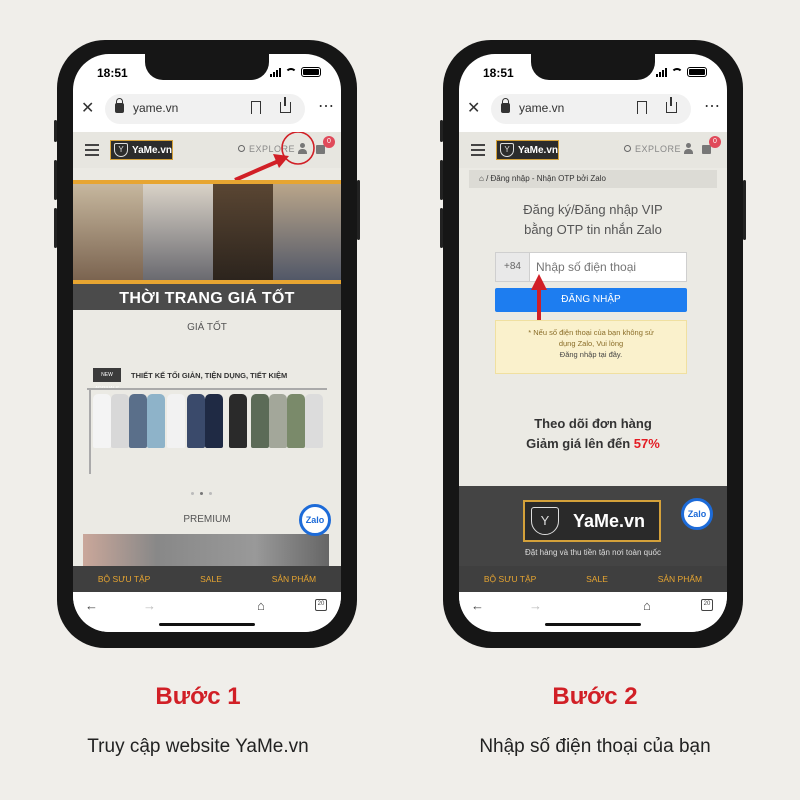 The image size is (800, 800). What do you see at coordinates (258, 170) in the screenshot?
I see `arrow-annotation` at bounding box center [258, 170].